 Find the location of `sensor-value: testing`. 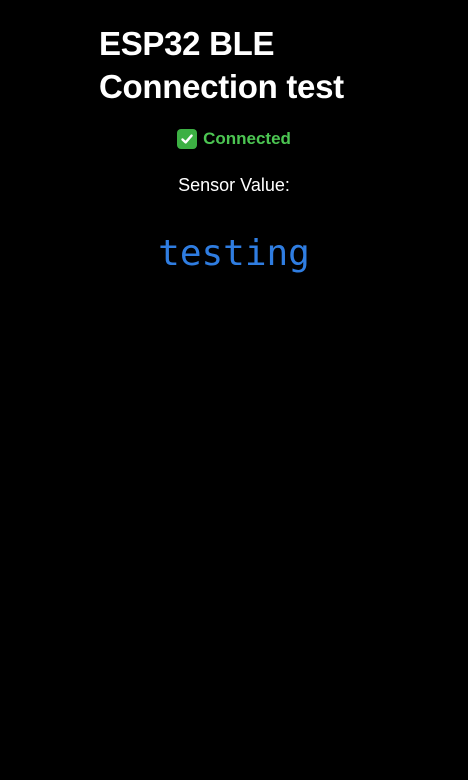

sensor-value: testing is located at coordinates (234, 253).